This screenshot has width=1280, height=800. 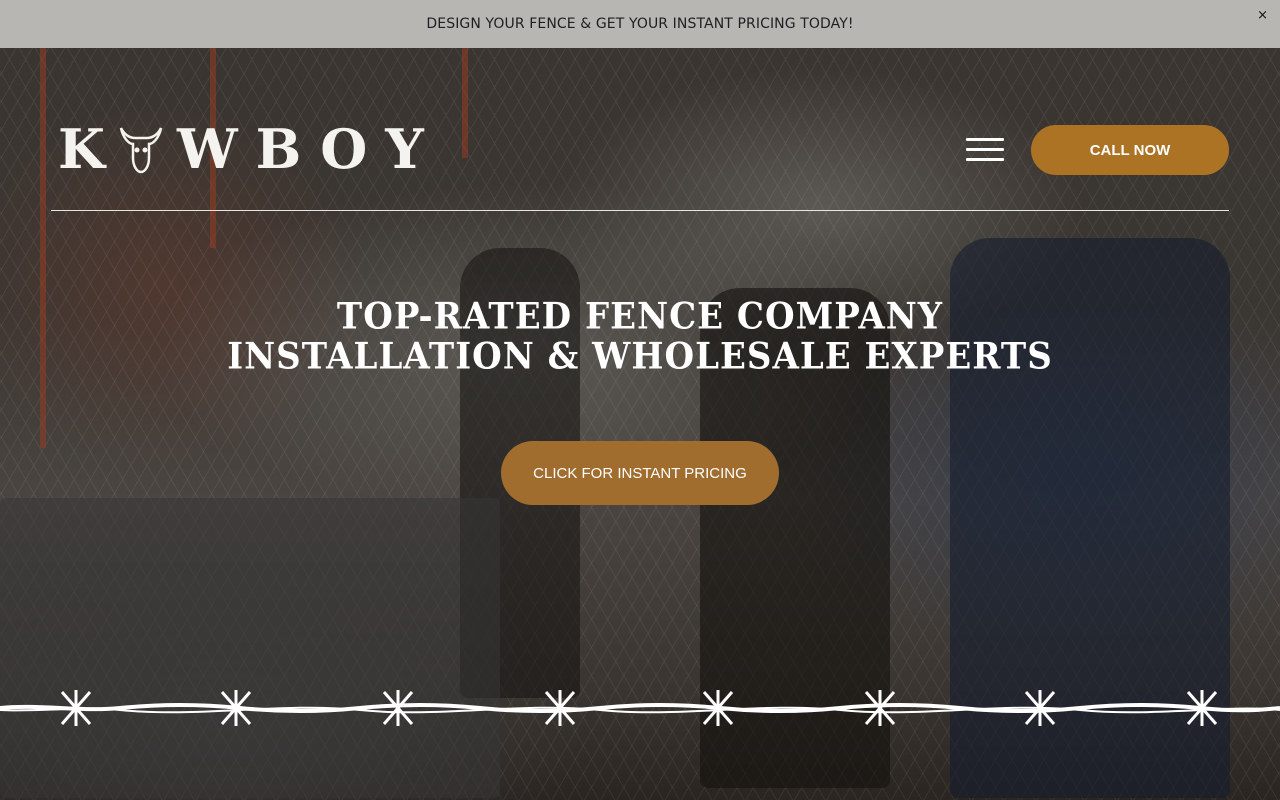 What do you see at coordinates (640, 210) in the screenshot?
I see `header-divider` at bounding box center [640, 210].